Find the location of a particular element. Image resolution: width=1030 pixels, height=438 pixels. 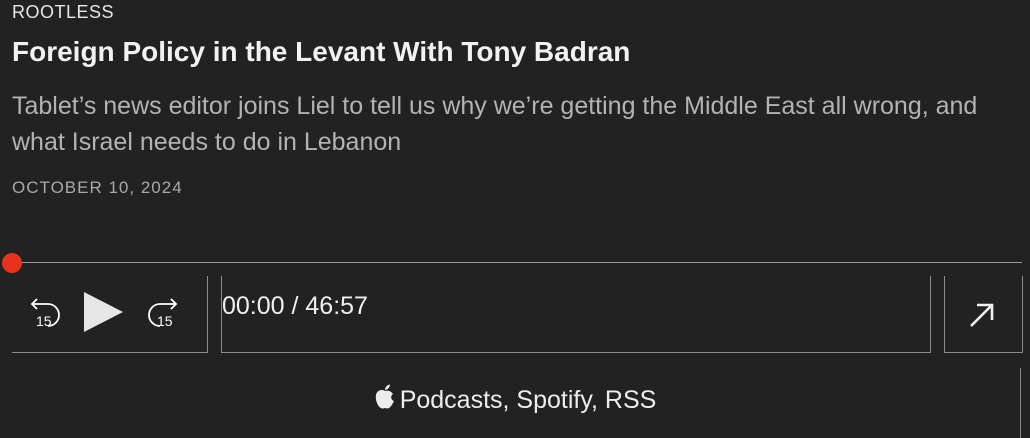

episode-date: OCTOBER 10, 2024 is located at coordinates (97, 187).